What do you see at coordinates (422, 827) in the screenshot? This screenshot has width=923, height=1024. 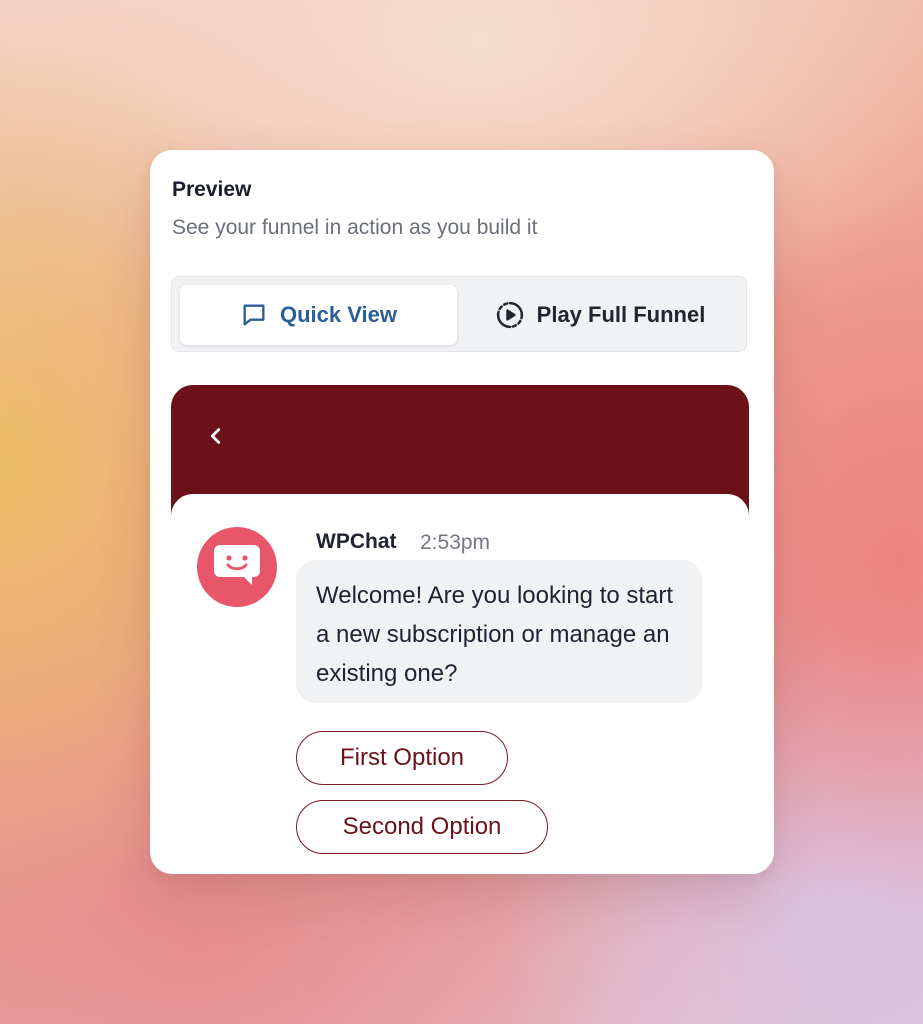 I see `option-button-second: Second Option` at bounding box center [422, 827].